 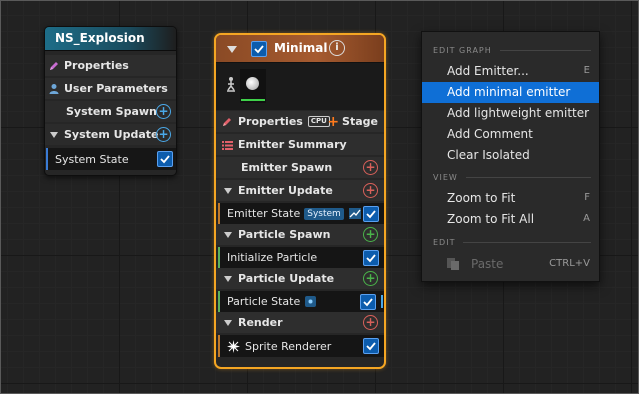 I want to click on emitter-properties-row: Properties CPU + Stage, so click(x=300, y=121).